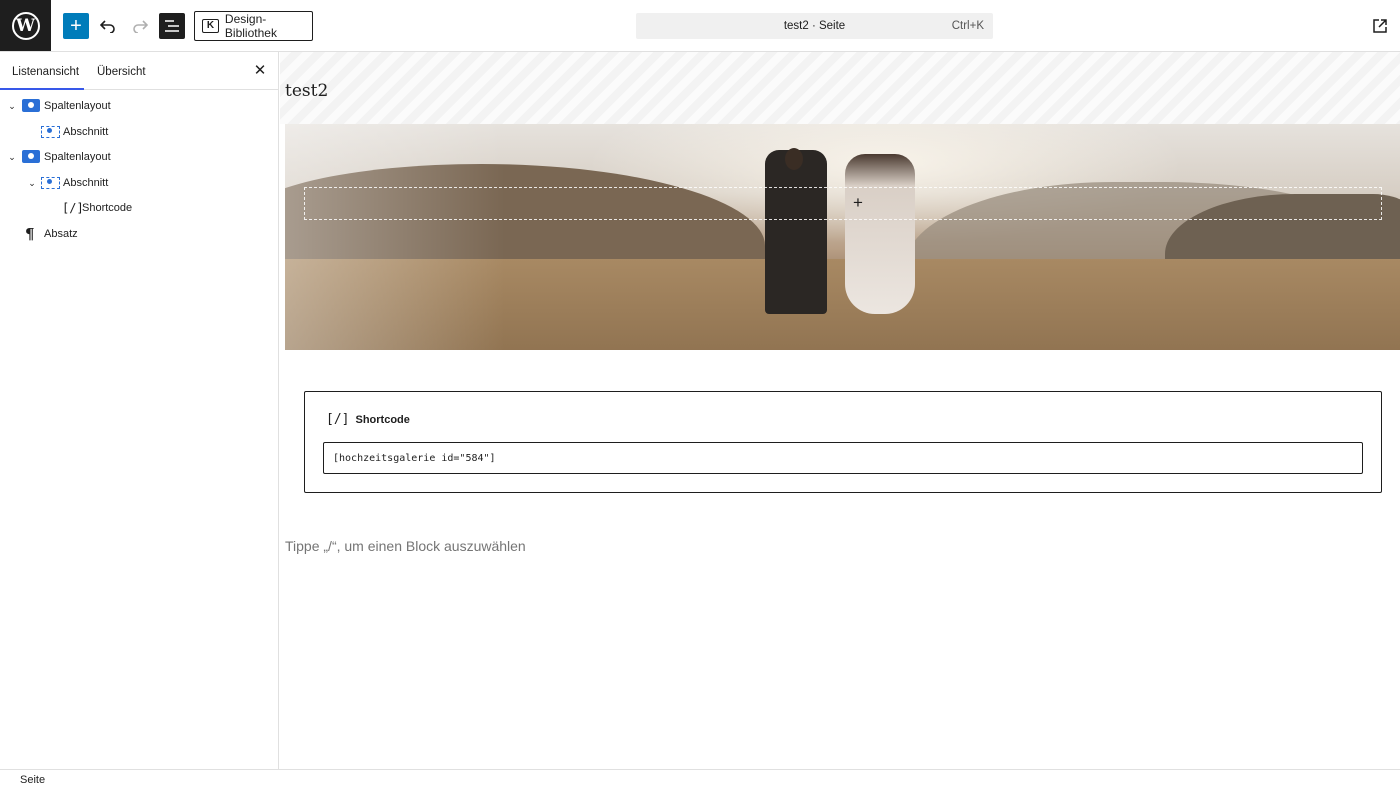  I want to click on block-drop-zone: +, so click(843, 203).